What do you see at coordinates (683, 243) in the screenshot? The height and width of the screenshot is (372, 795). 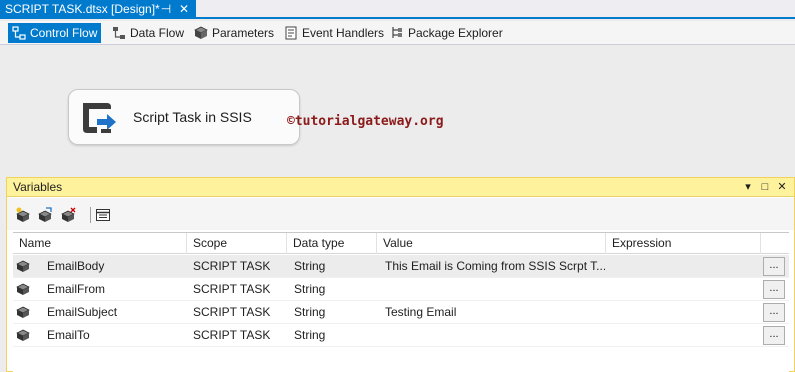 I see `column-header-expression: Expression` at bounding box center [683, 243].